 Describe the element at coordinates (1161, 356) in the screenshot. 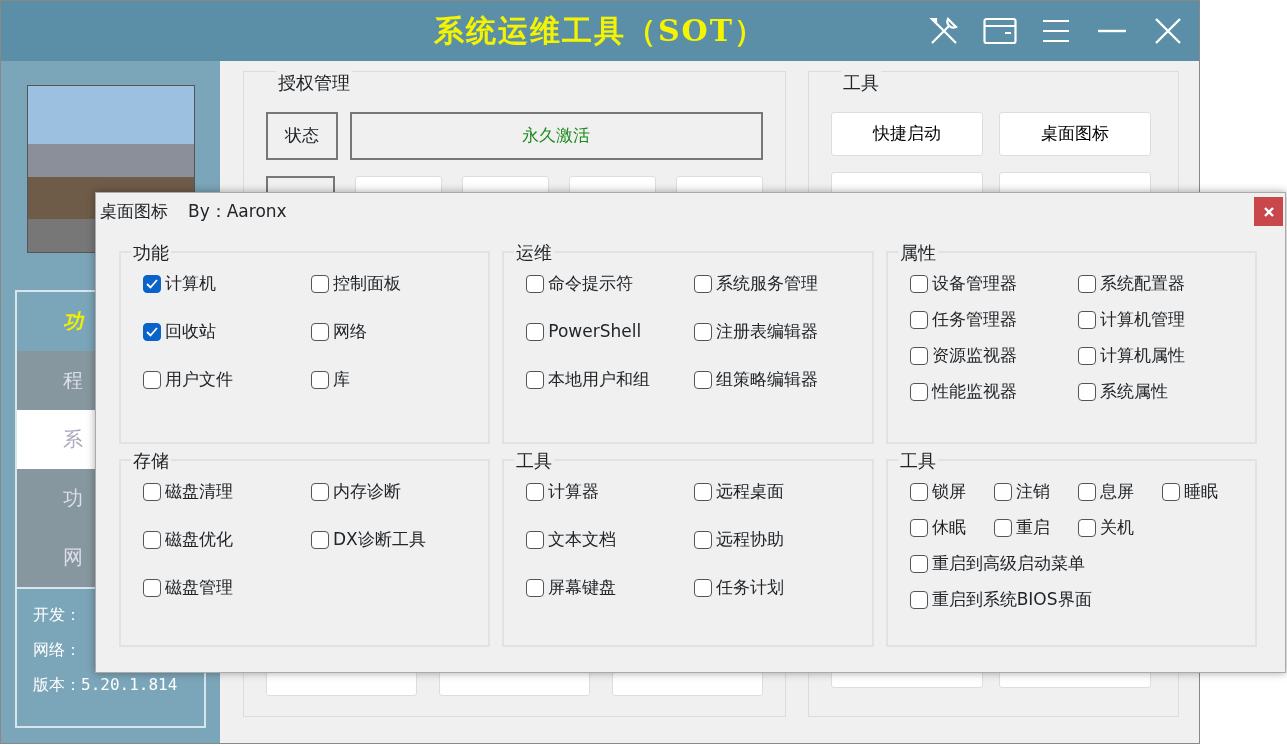

I see `checkbox-option: 计算机属性` at that location.